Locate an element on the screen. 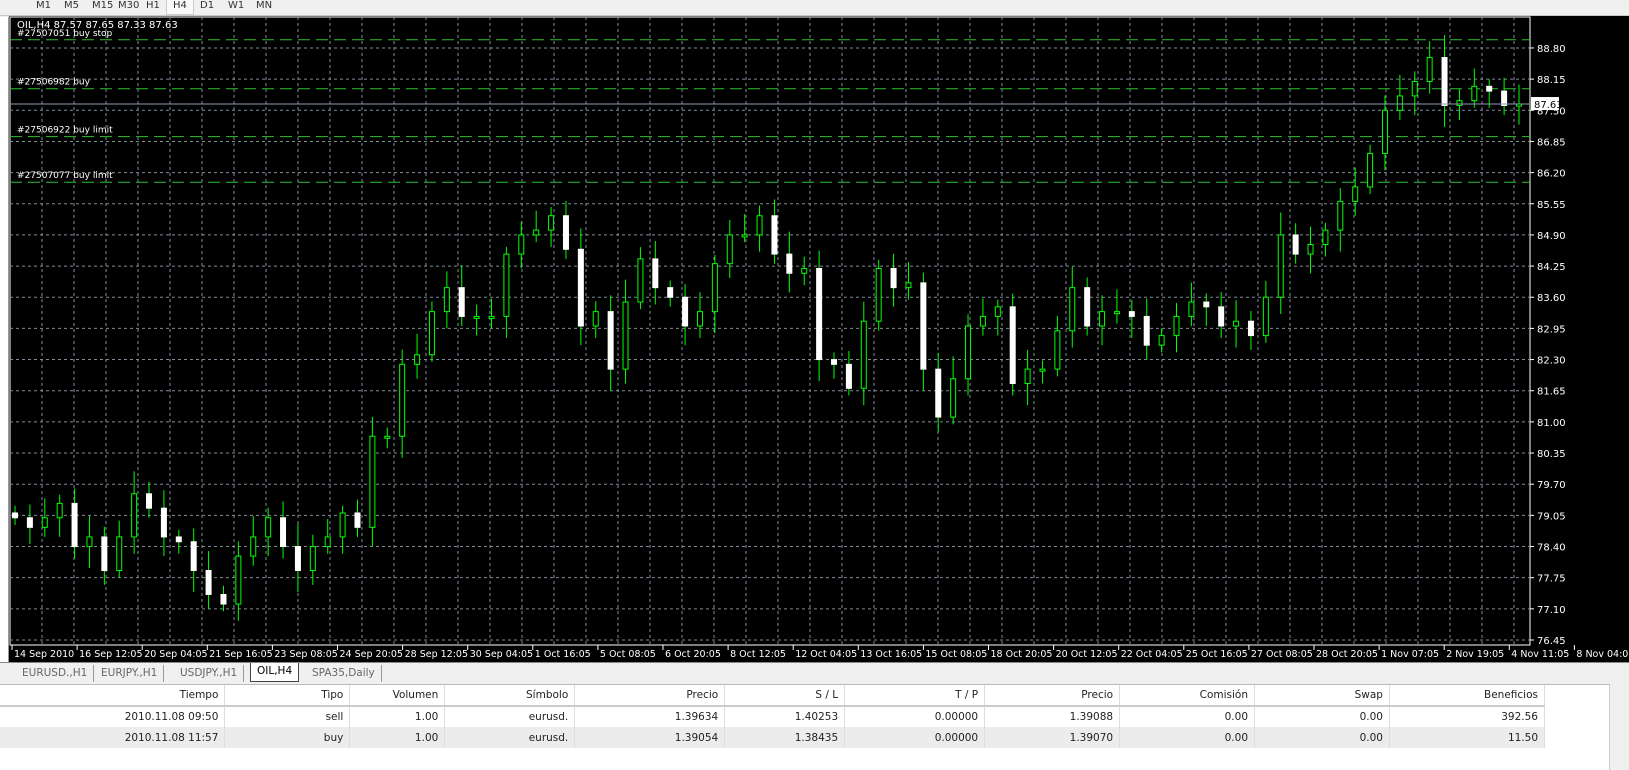 Image resolution: width=1629 pixels, height=770 pixels. y-tick-label: 79.05 is located at coordinates (1551, 516).